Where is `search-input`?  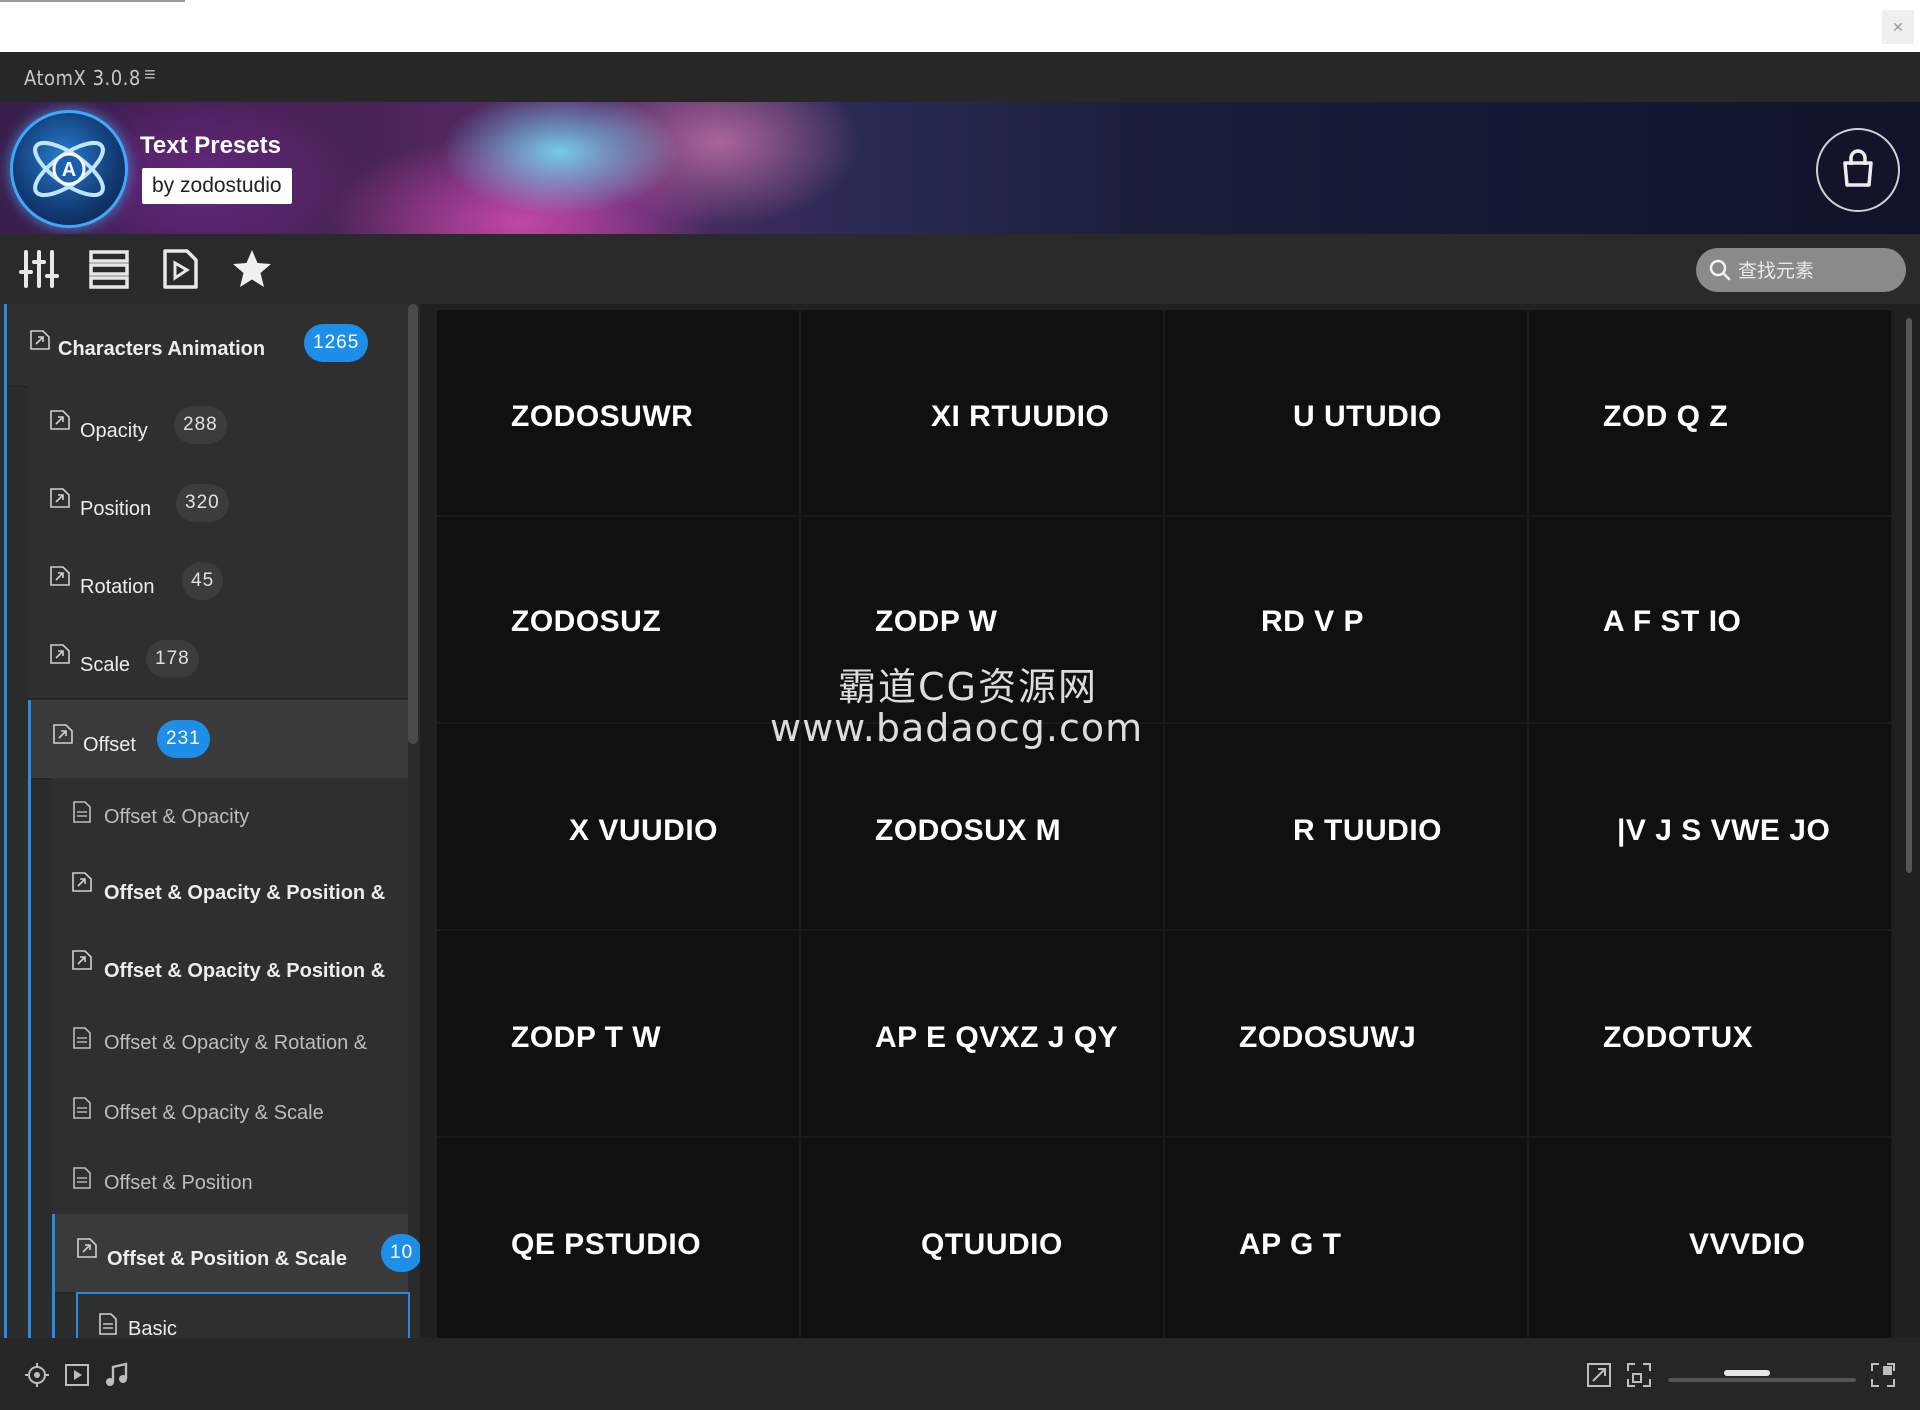
search-input is located at coordinates (1818, 271).